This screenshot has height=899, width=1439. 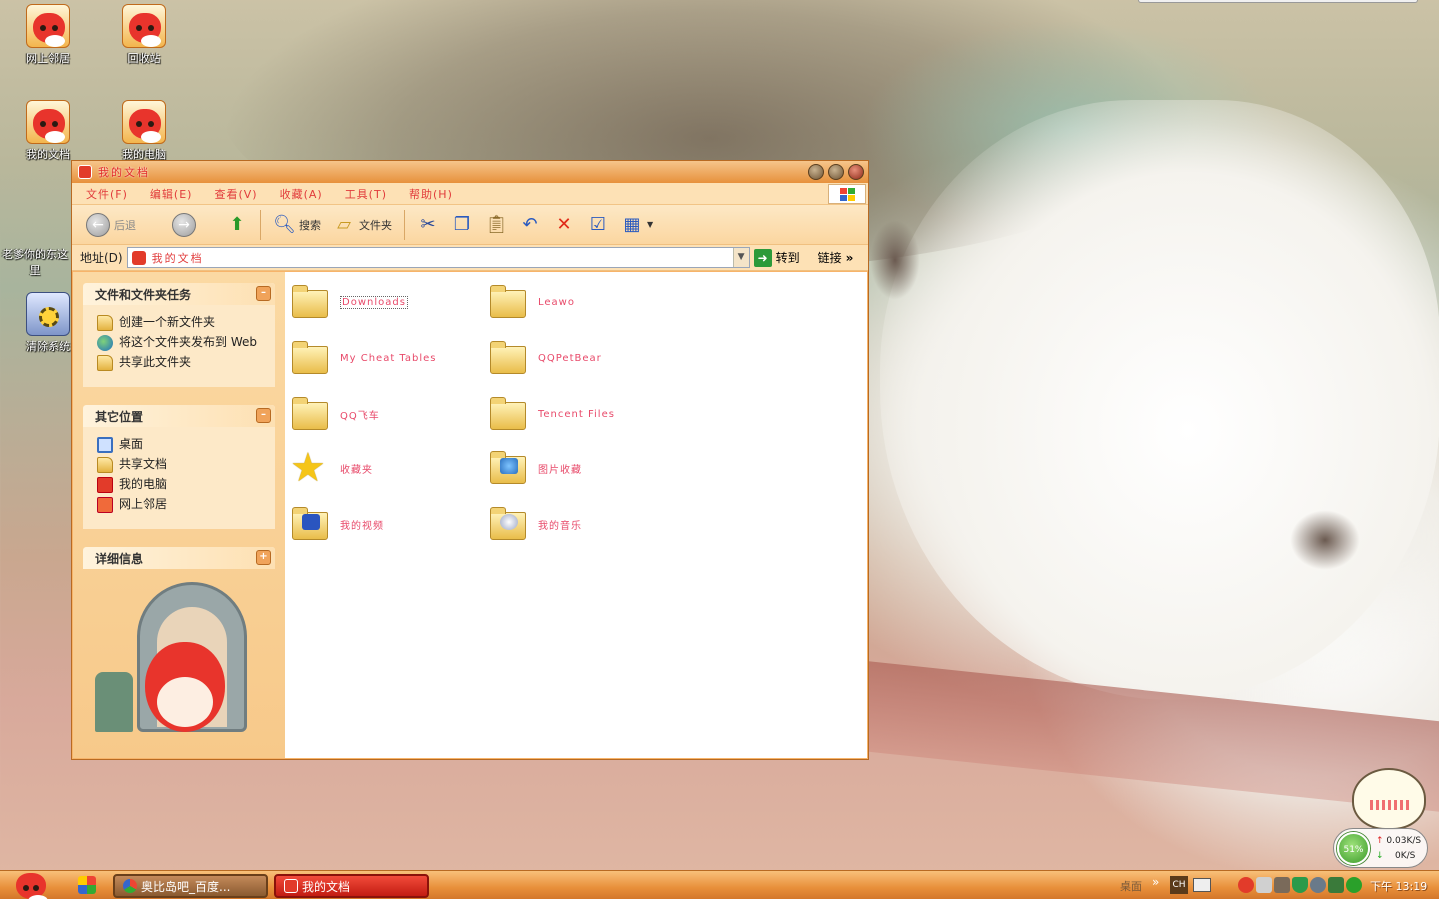 What do you see at coordinates (360, 416) in the screenshot?
I see `file-name: QQ飞车` at bounding box center [360, 416].